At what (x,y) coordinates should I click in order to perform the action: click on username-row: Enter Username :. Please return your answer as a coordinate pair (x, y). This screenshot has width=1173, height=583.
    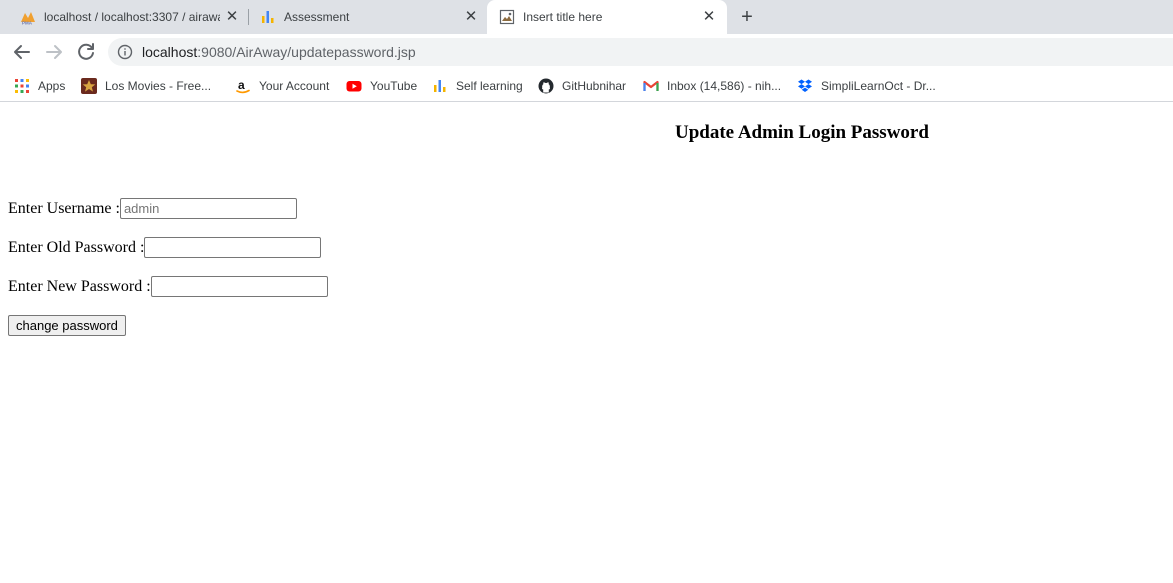
    Looking at the image, I should click on (152, 208).